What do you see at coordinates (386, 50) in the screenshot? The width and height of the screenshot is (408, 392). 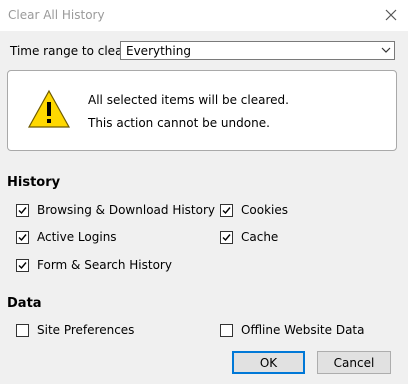 I see `chevron-down-icon` at bounding box center [386, 50].